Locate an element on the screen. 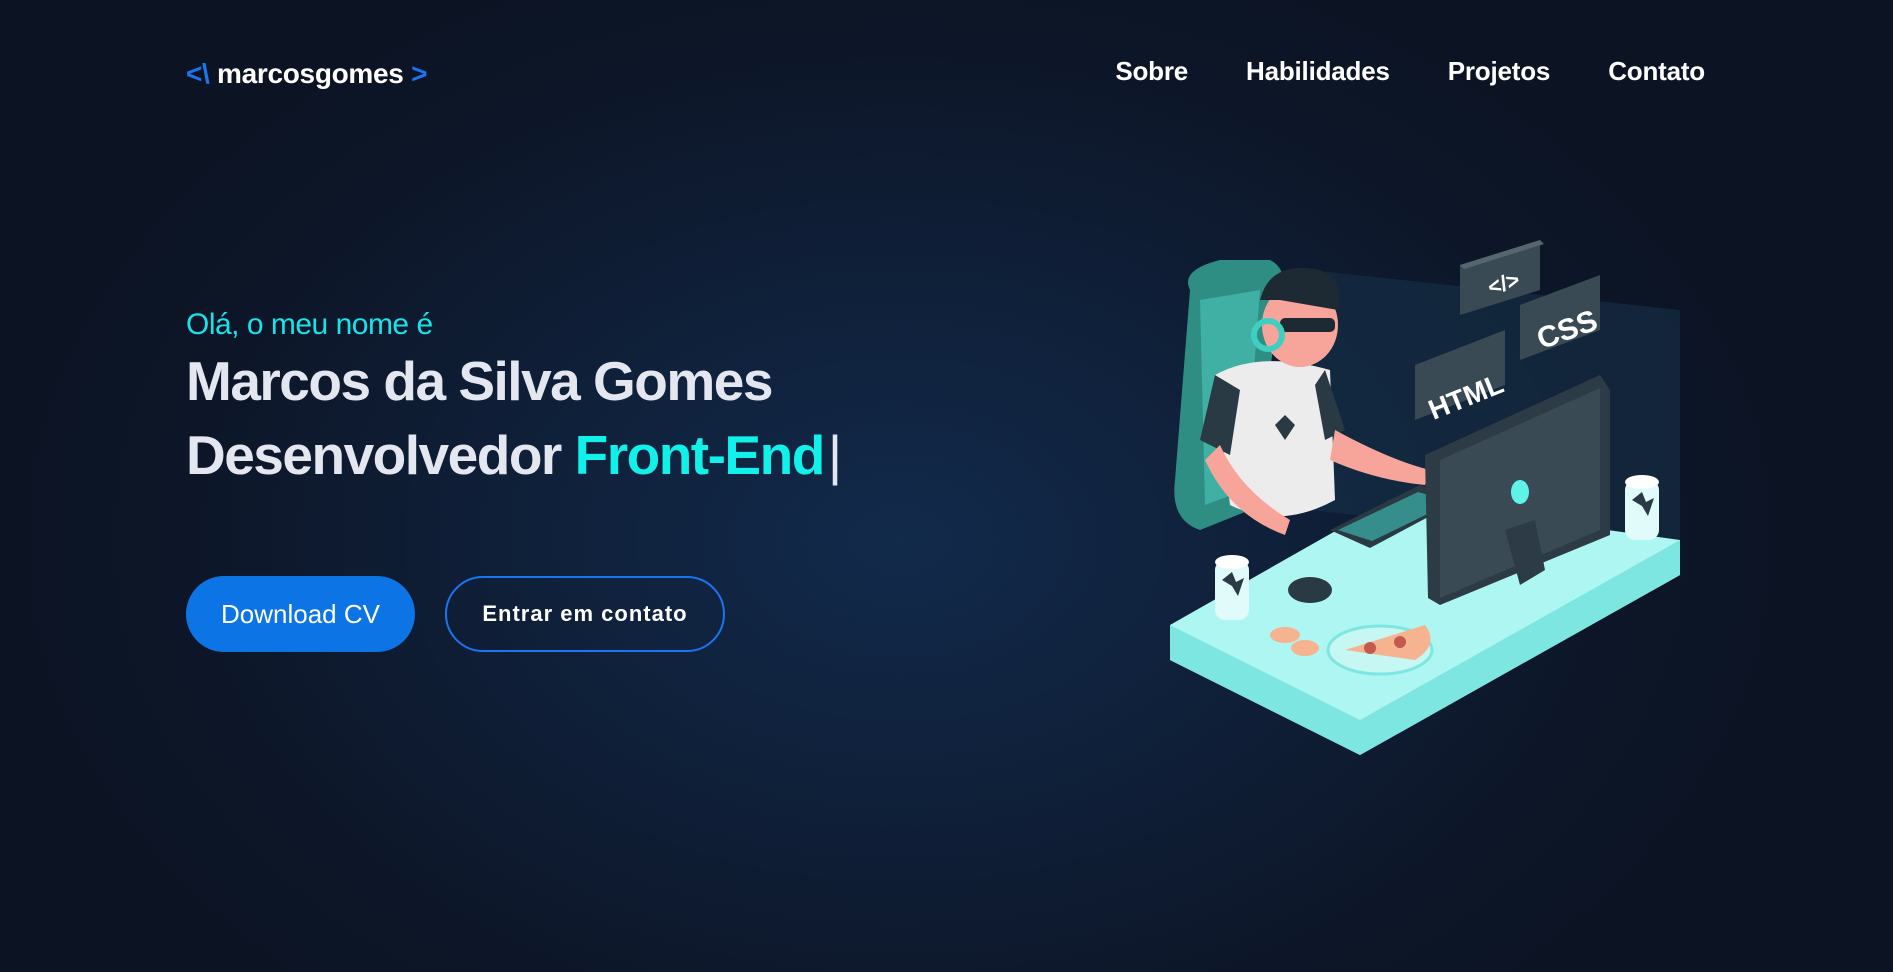 Image resolution: width=1893 pixels, height=972 pixels. hero-name: Marcos da Silva Gomes is located at coordinates (480, 381).